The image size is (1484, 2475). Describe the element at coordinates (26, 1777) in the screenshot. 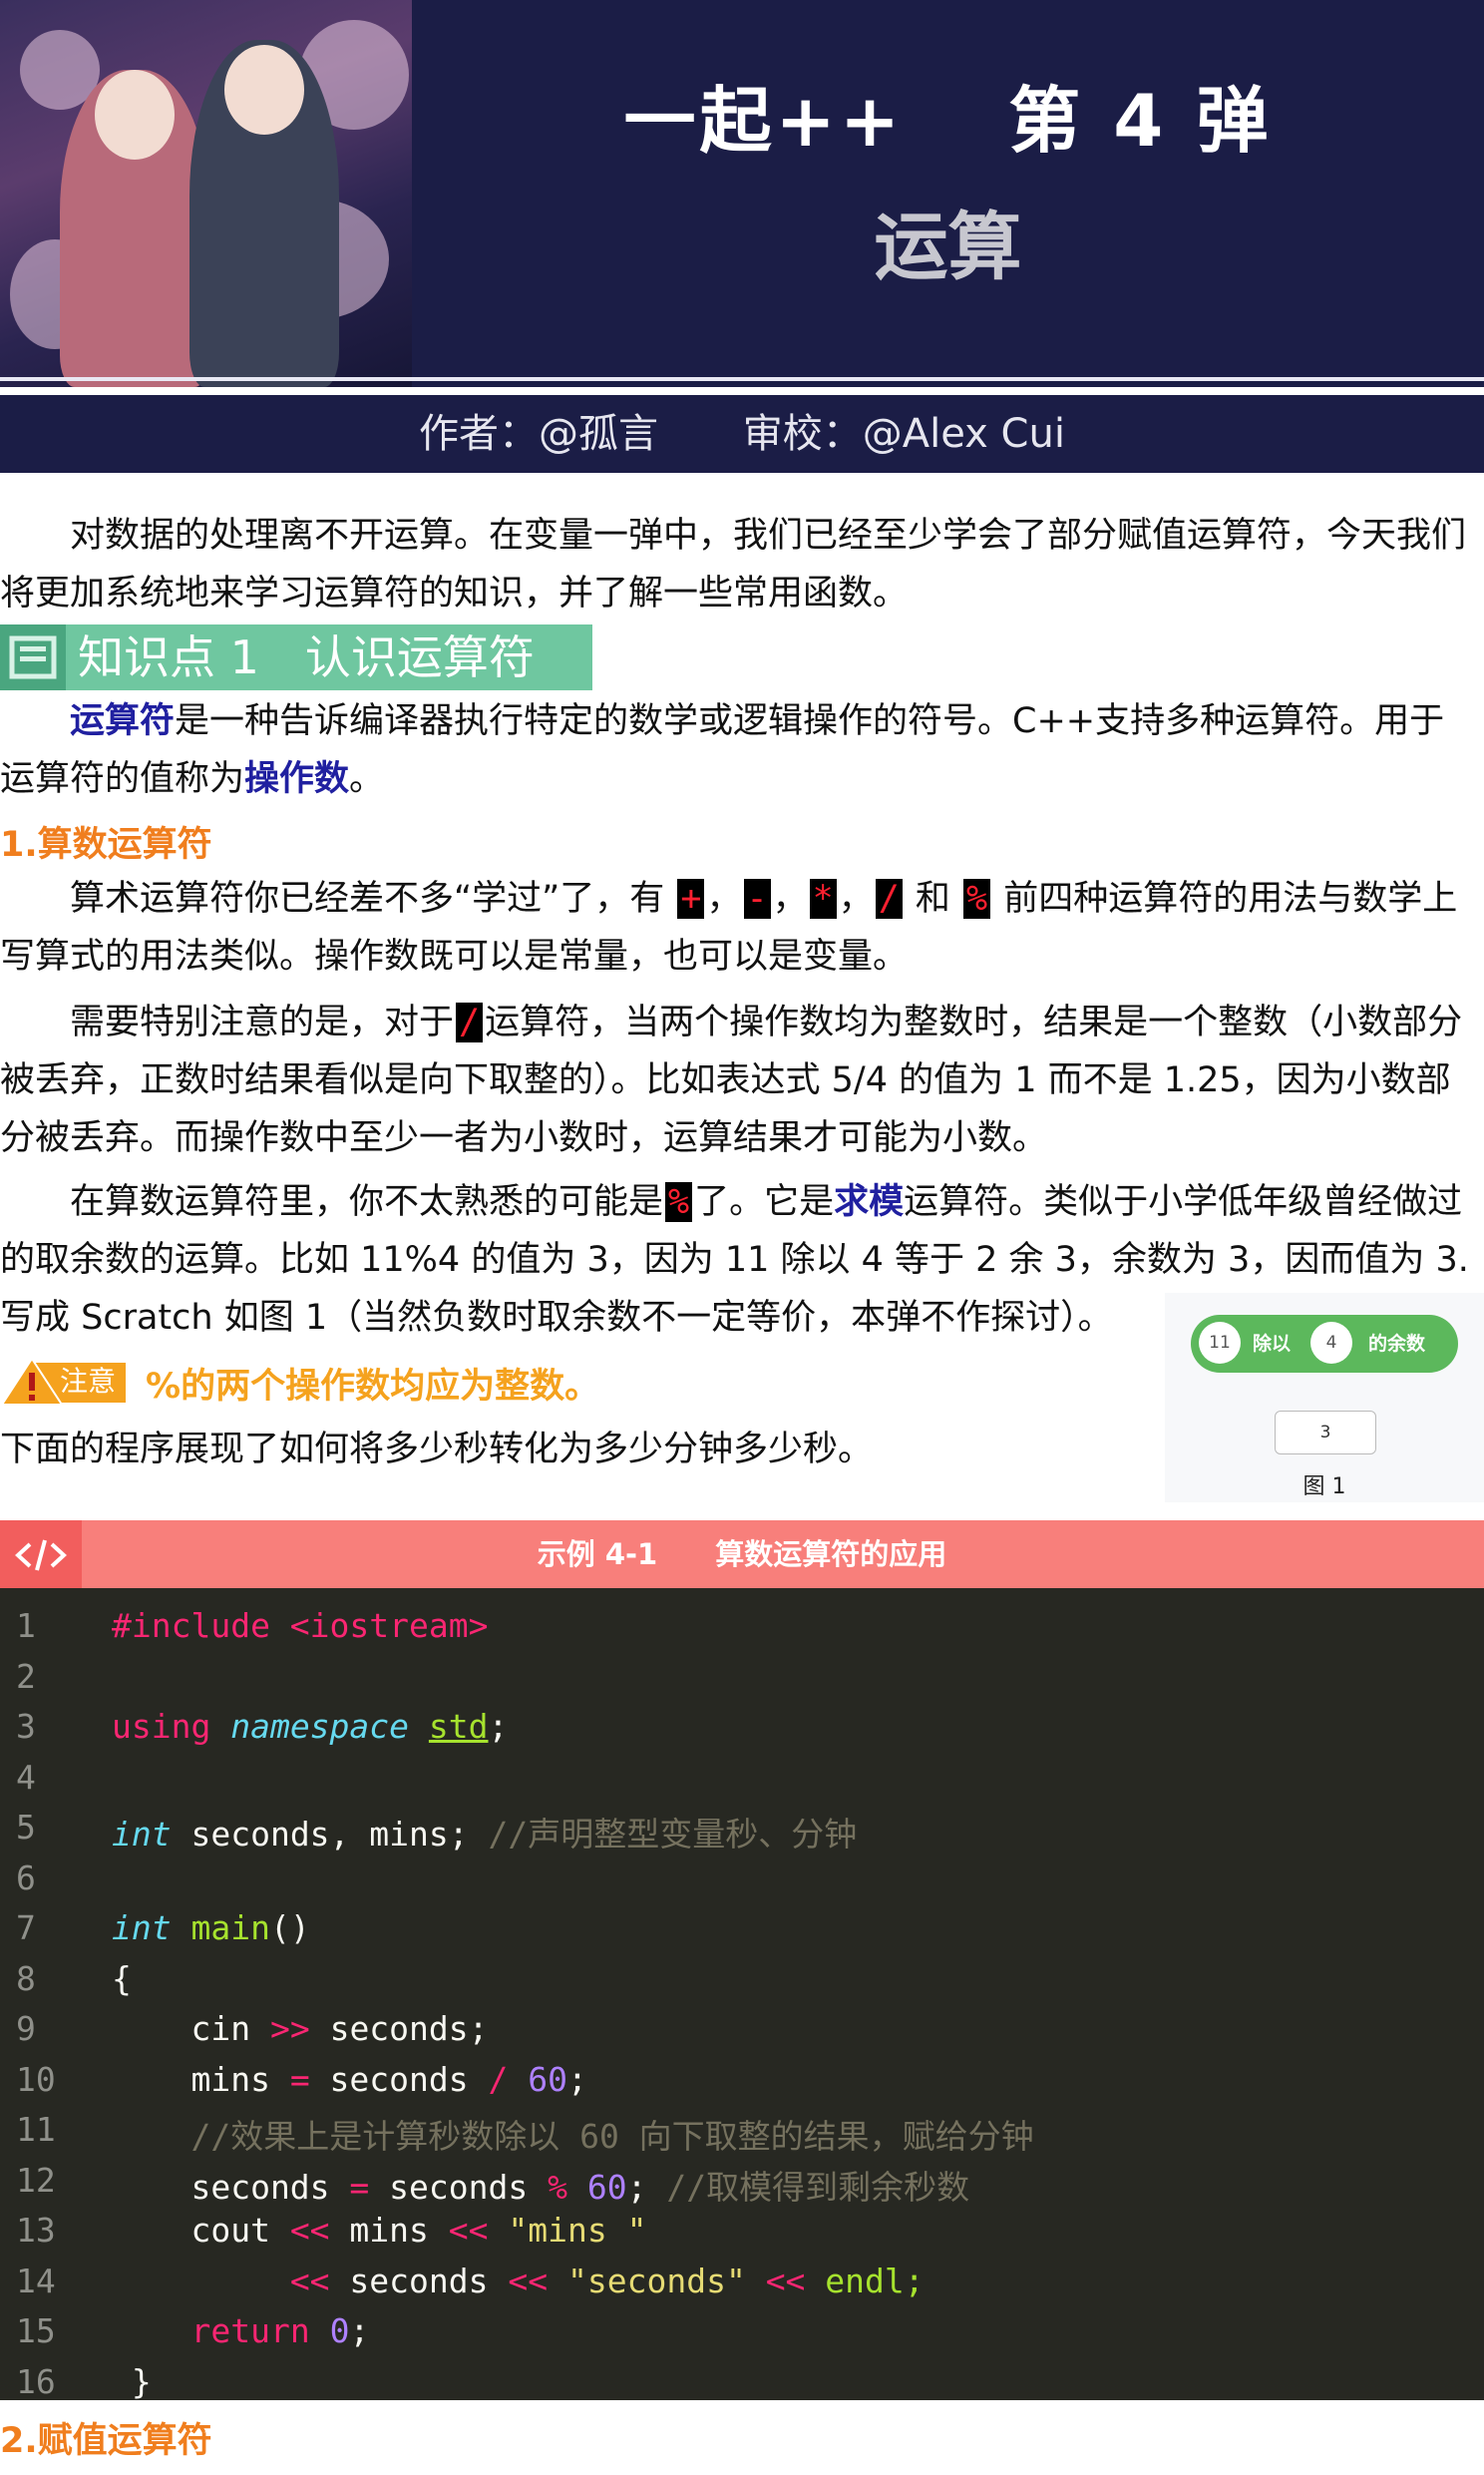

I see `line-number: 4` at that location.